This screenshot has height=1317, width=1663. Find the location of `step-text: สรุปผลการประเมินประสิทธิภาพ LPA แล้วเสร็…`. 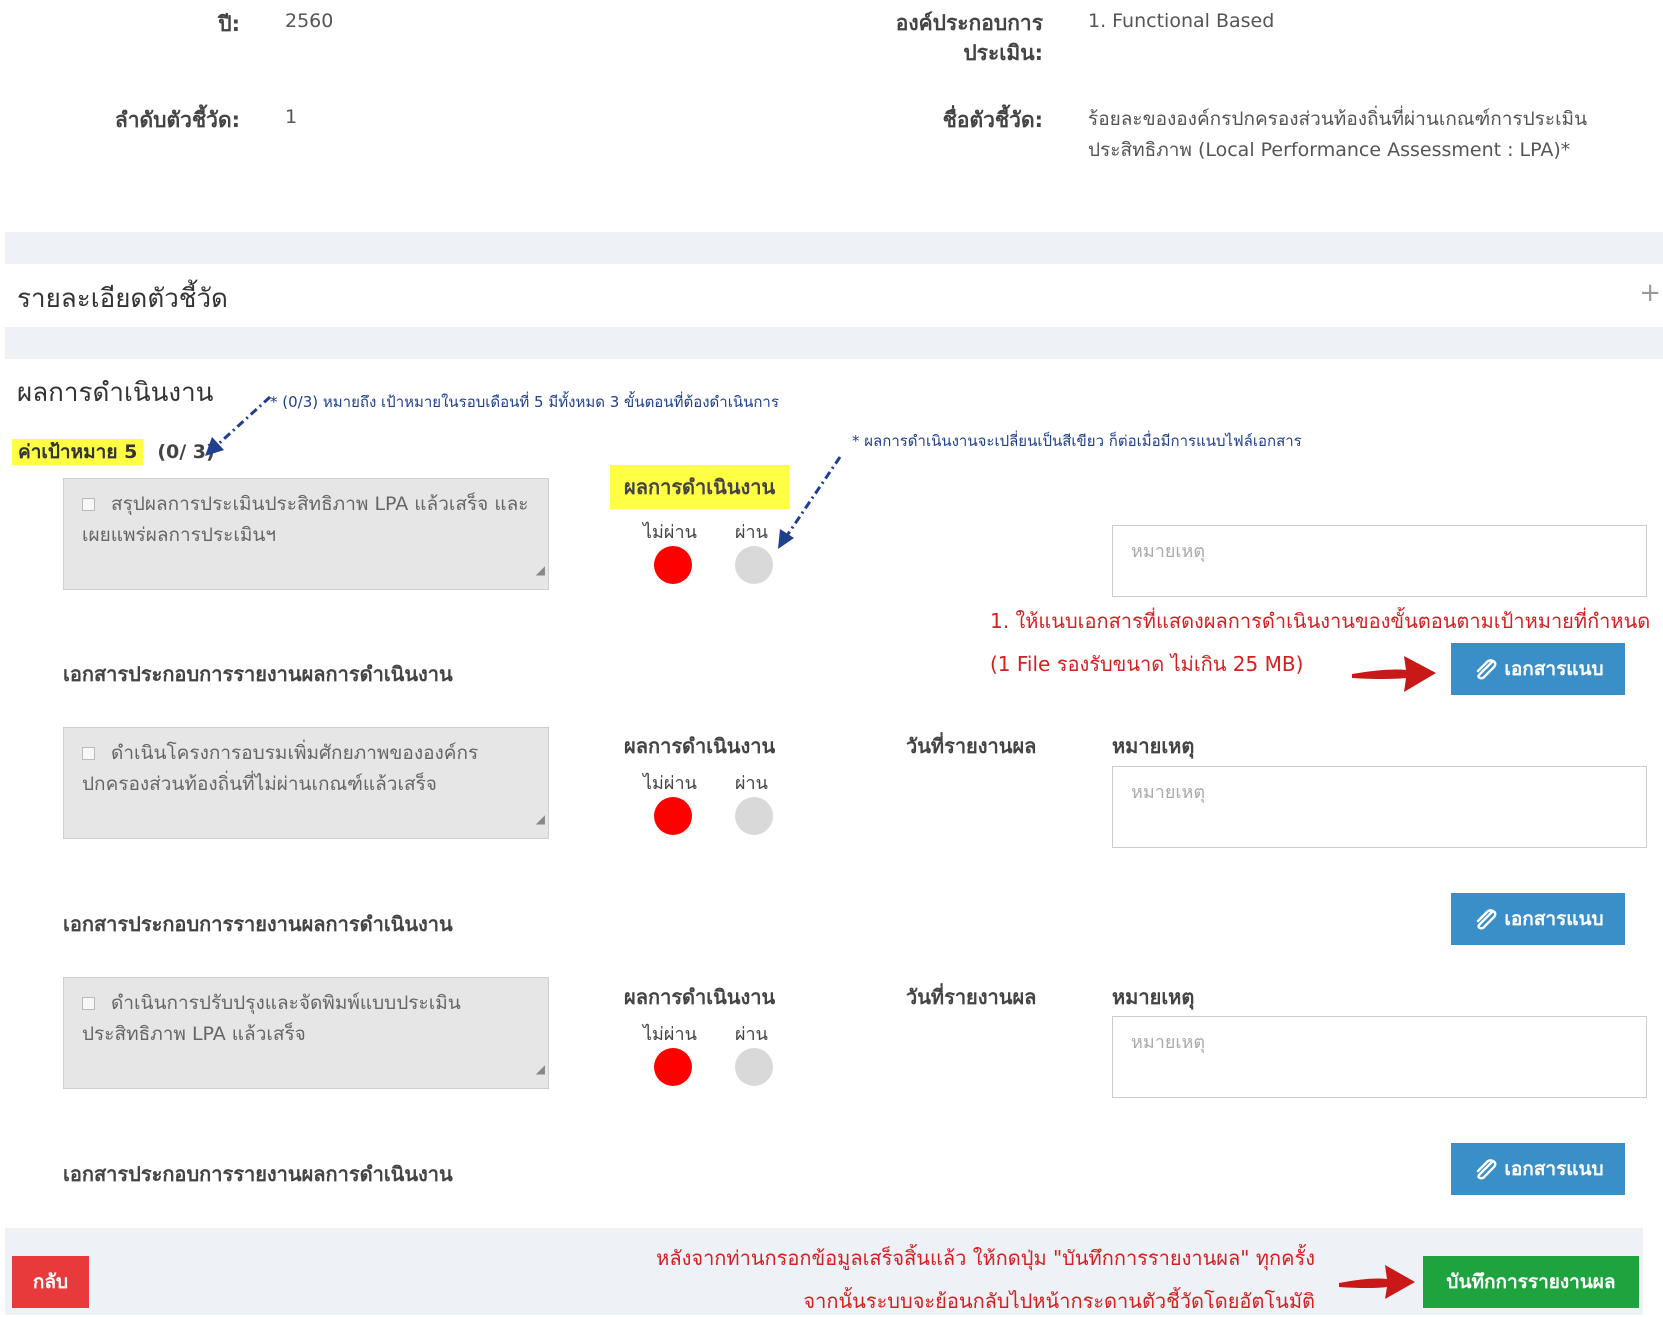

step-text: สรุปผลการประเมินประสิทธิภาพ LPA แล้วเสร็… is located at coordinates (305, 519).